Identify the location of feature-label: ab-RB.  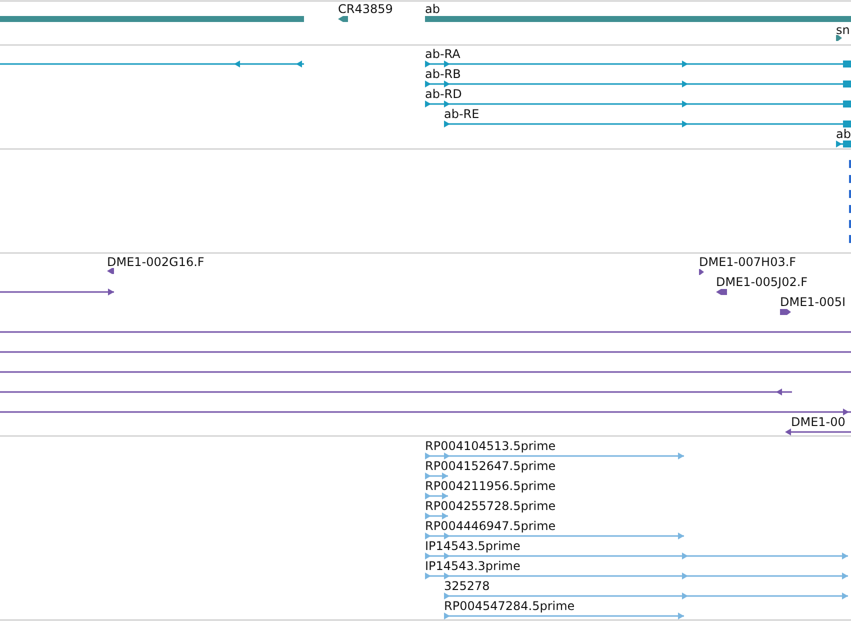
(443, 74).